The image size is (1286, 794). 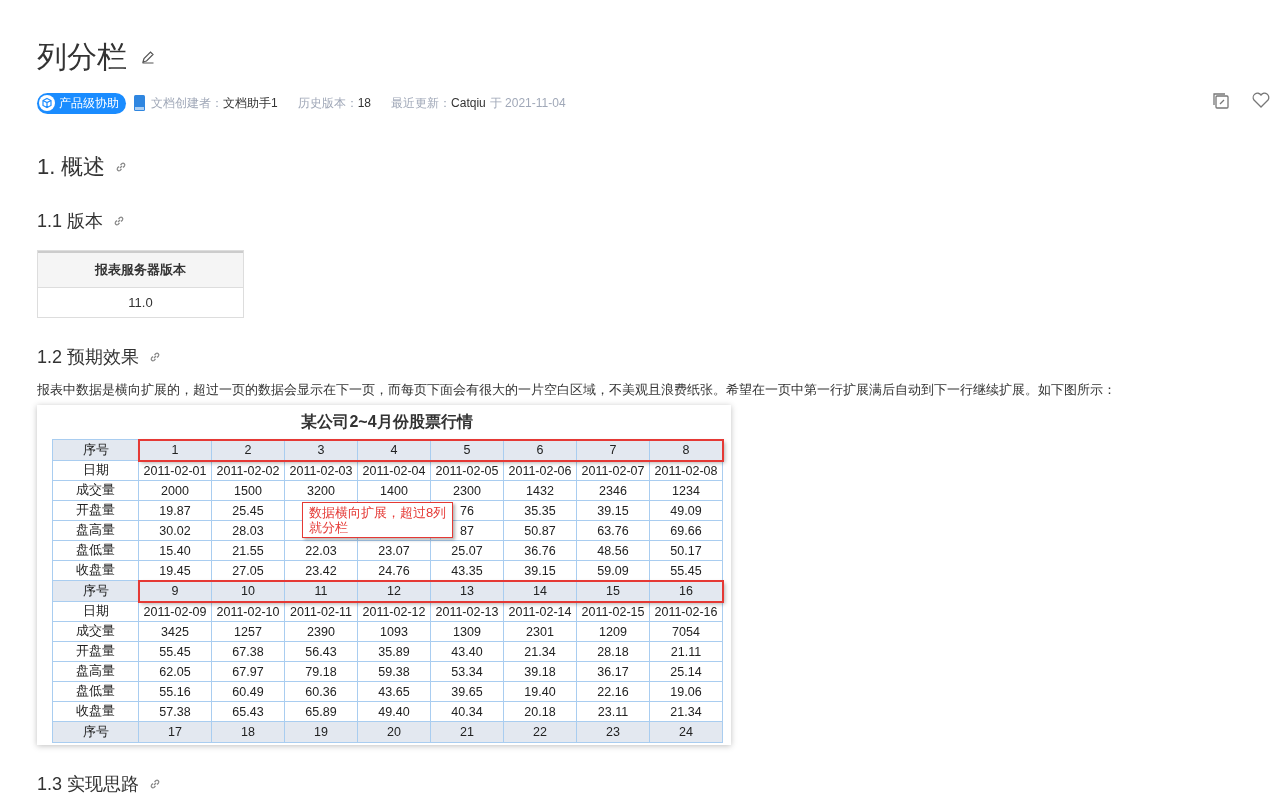 I want to click on section-heading: 1. 概述, so click(x=71, y=167).